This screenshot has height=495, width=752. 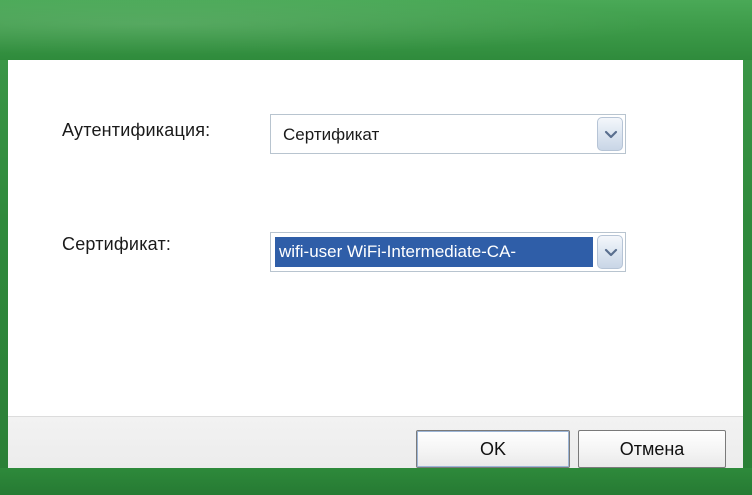 I want to click on authentication-select-value: Сертификат, so click(x=331, y=134).